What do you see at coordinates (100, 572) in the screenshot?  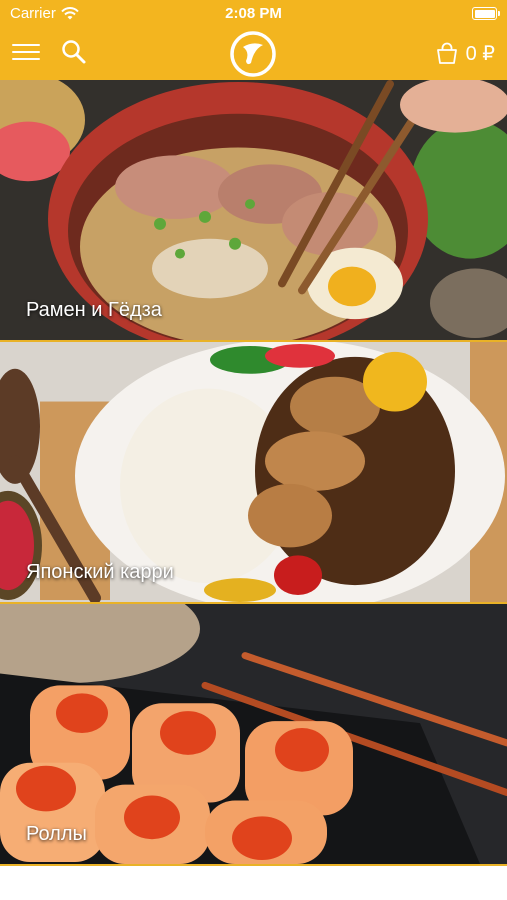 I see `category-label: Японский карри` at bounding box center [100, 572].